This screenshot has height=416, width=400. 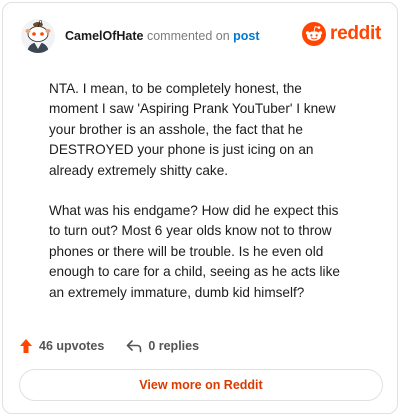 I want to click on username-link: CamelOfHate, so click(x=104, y=36).